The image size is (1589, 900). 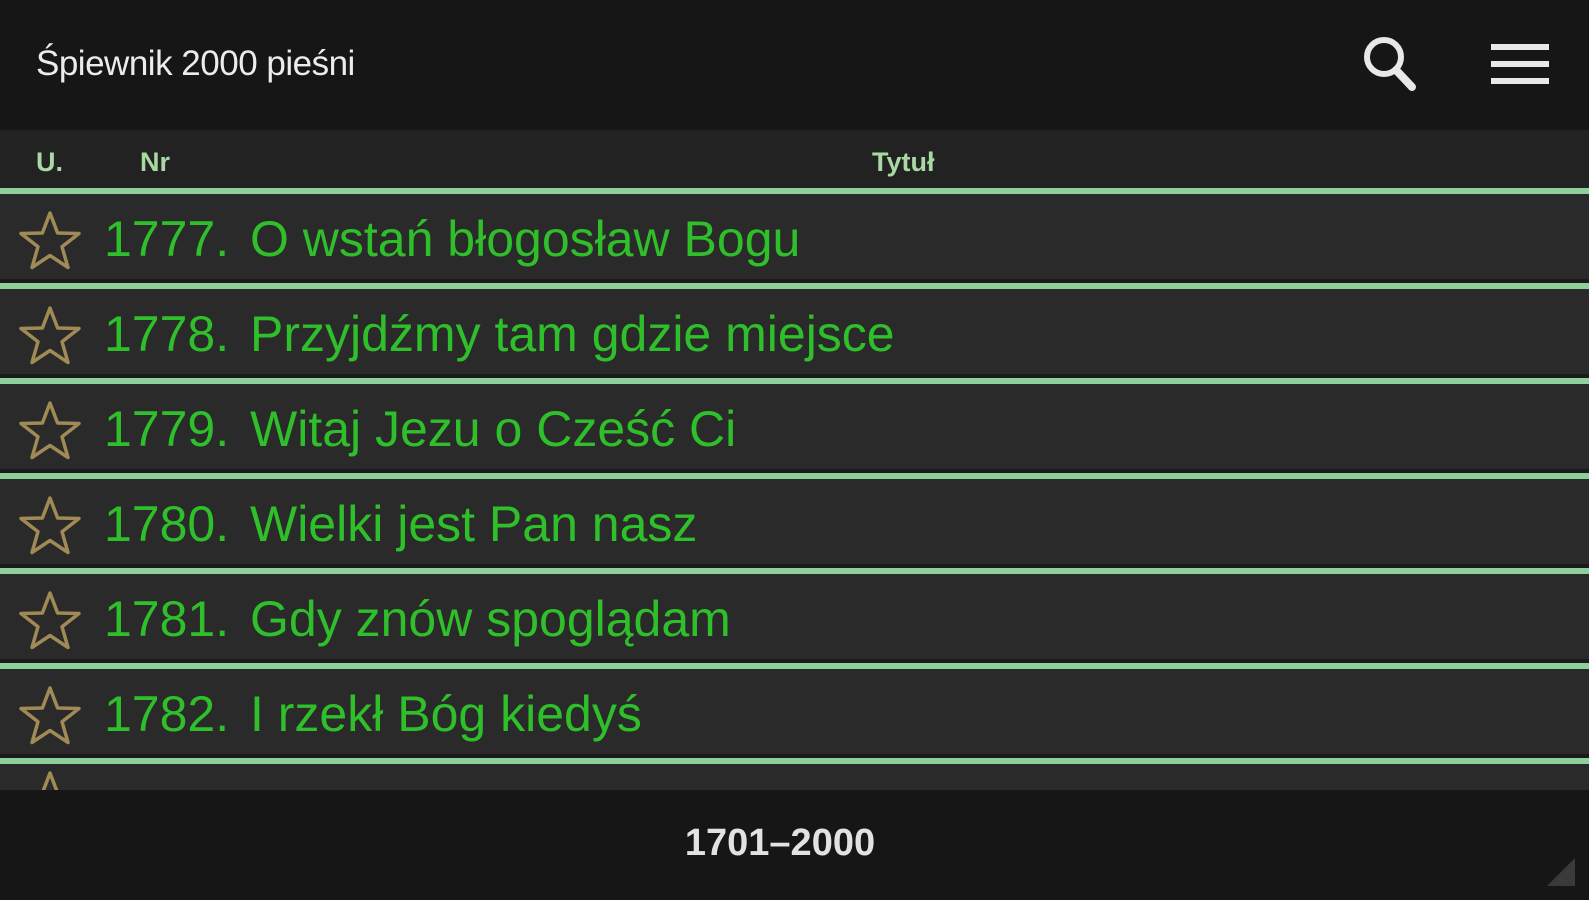 What do you see at coordinates (794, 65) in the screenshot?
I see `app-bar: Śpiewnik 2000 pieśni` at bounding box center [794, 65].